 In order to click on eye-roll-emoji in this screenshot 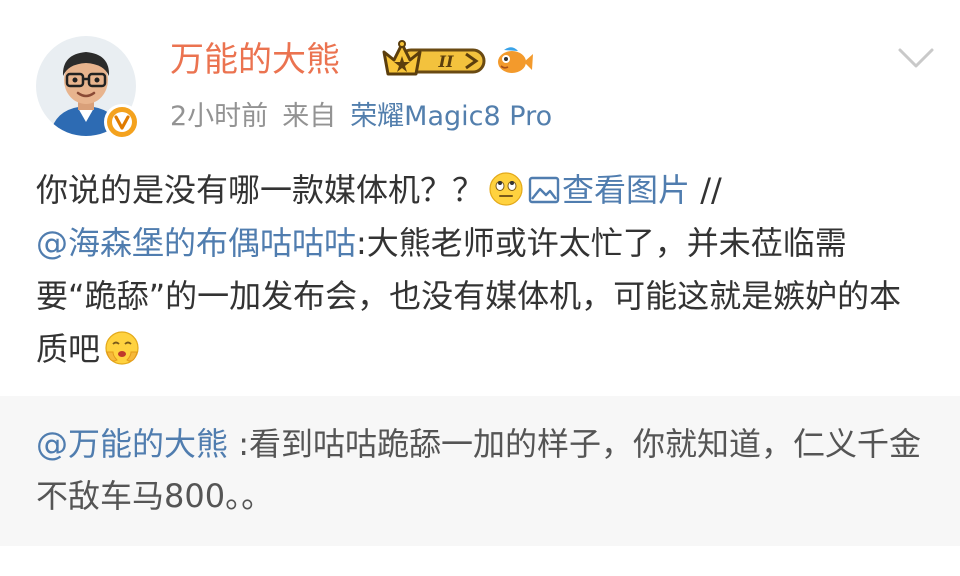, I will do `click(506, 189)`.